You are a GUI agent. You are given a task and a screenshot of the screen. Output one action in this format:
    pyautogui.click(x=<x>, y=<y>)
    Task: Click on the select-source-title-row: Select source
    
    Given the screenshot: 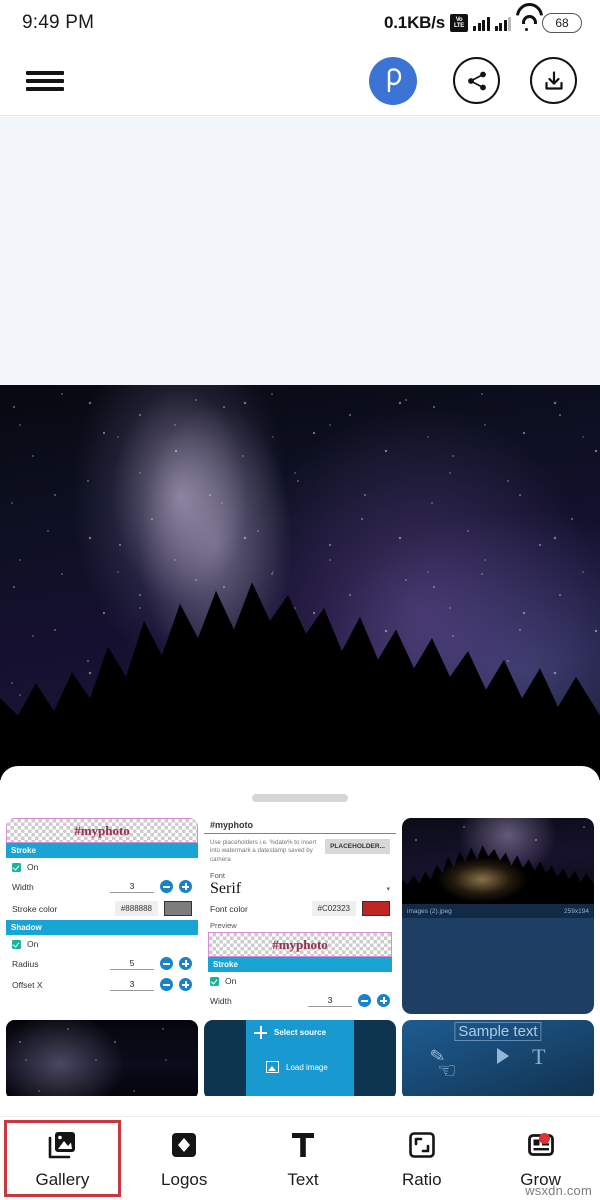 What is the action you would take?
    pyautogui.click(x=290, y=1032)
    